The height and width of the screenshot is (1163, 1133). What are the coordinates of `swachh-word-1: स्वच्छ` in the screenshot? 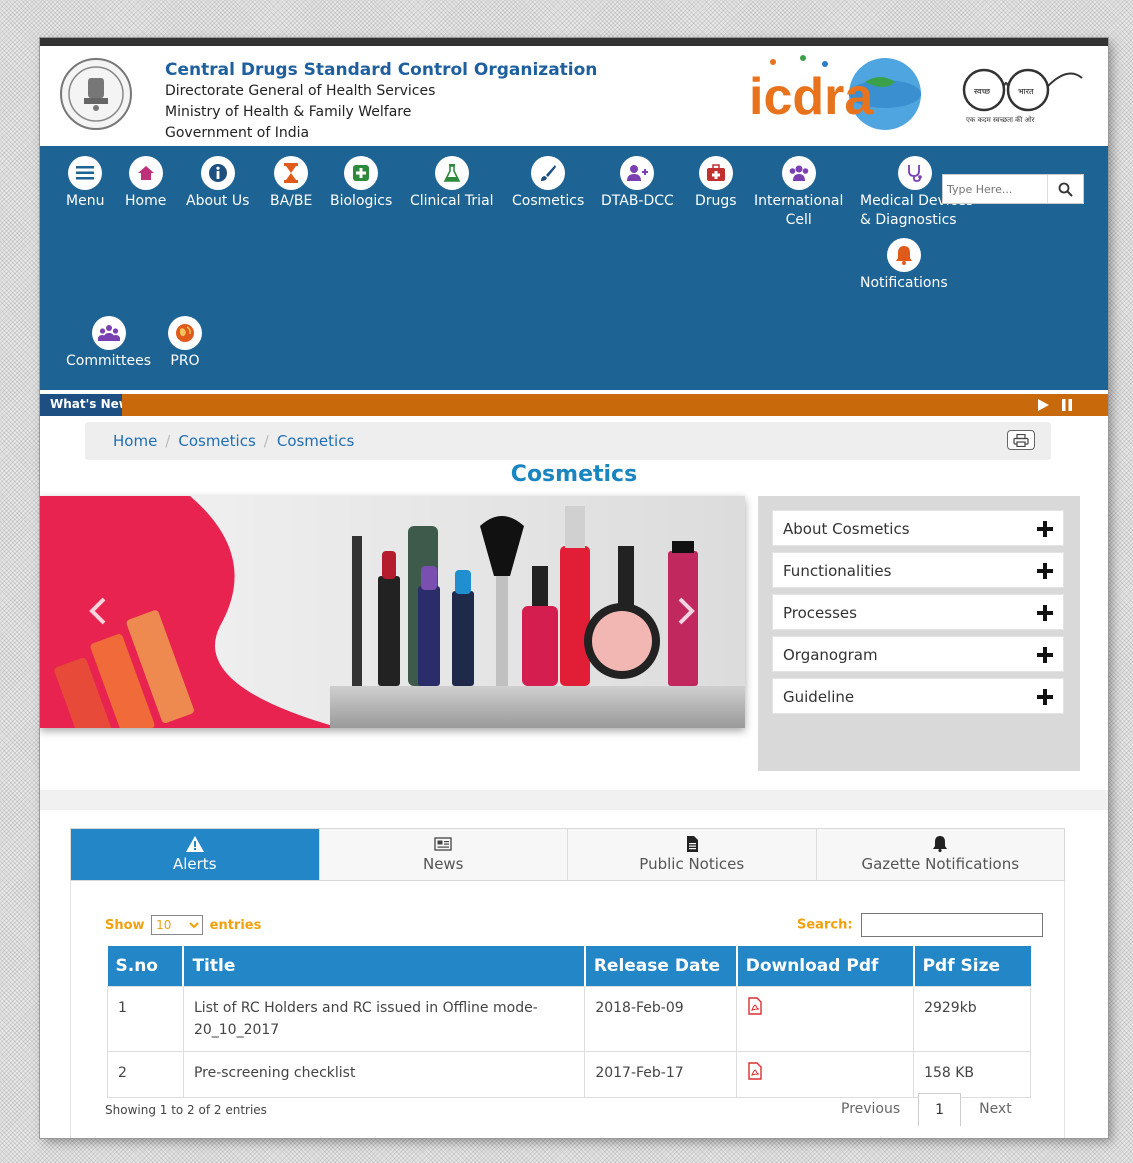 It's located at (982, 91).